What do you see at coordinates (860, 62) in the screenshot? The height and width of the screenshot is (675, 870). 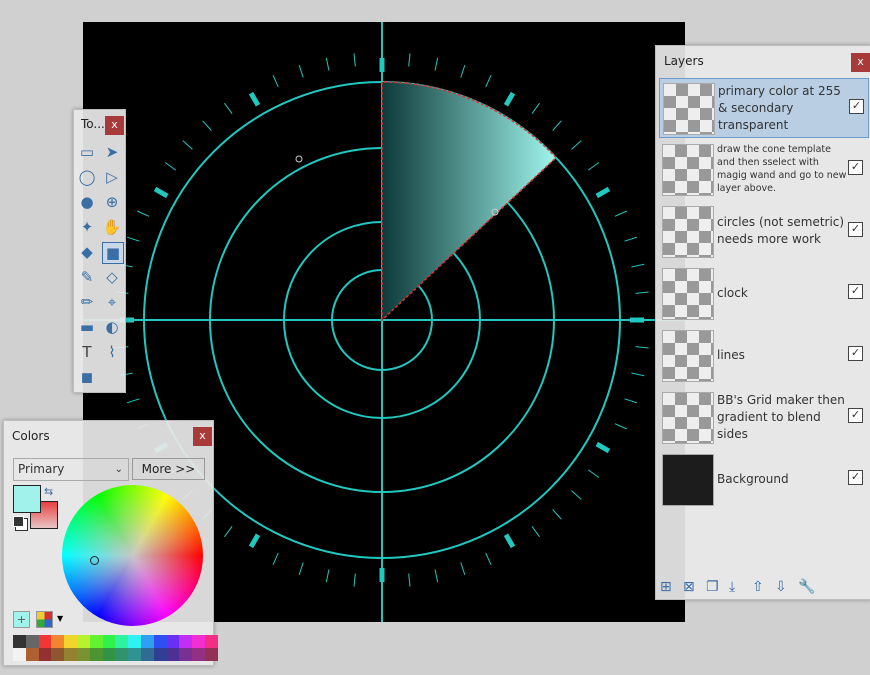 I see `layers-close-button: x` at bounding box center [860, 62].